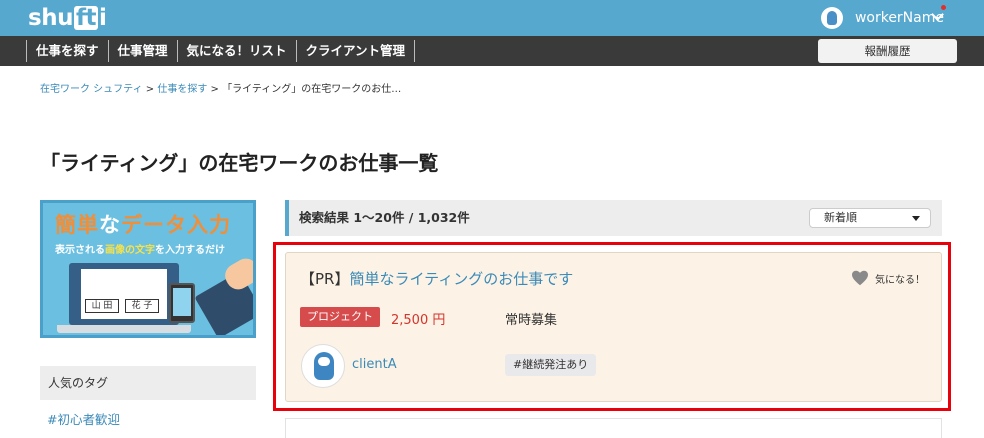 This screenshot has height=438, width=984. Describe the element at coordinates (374, 364) in the screenshot. I see `client-name-link: clientA` at that location.